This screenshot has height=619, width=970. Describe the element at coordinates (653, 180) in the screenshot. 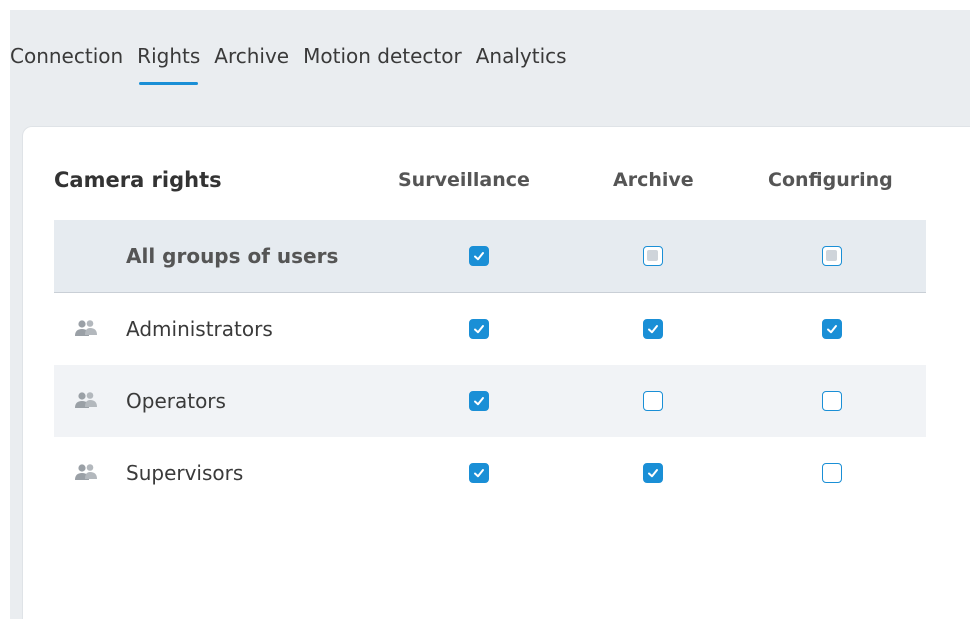

I see `column-header-archive: Archive` at that location.